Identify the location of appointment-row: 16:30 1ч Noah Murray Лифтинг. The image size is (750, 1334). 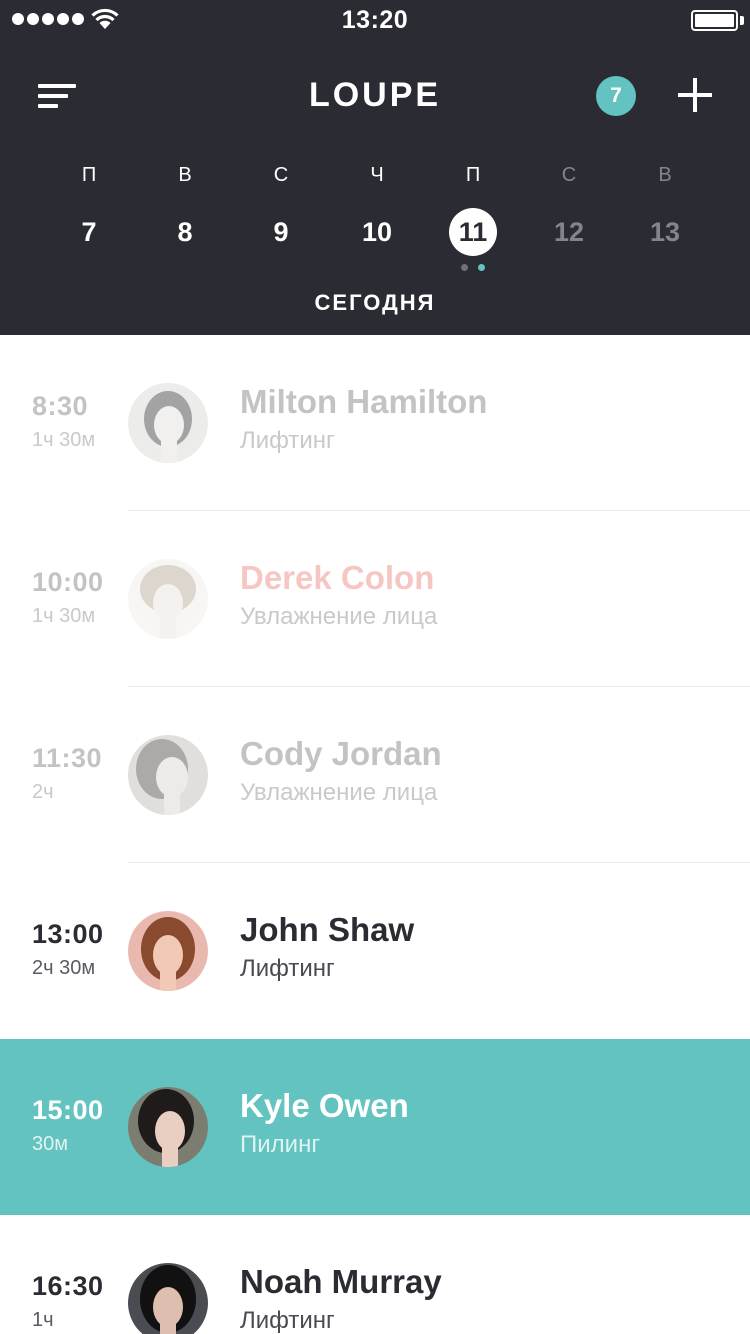
(375, 1274).